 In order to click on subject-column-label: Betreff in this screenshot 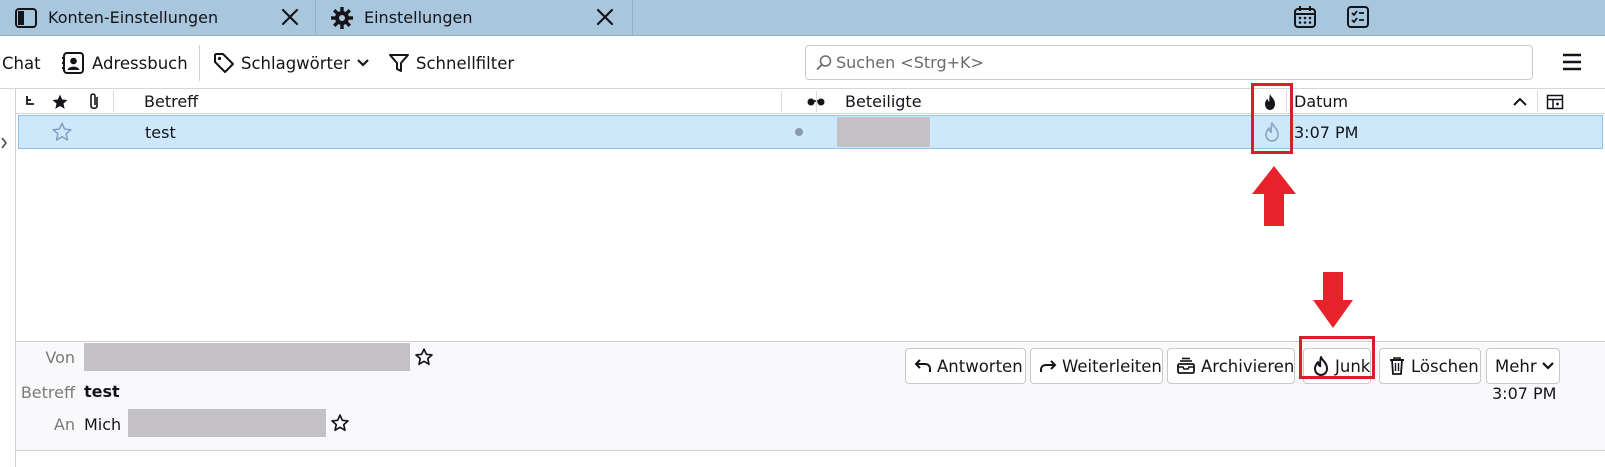, I will do `click(171, 101)`.